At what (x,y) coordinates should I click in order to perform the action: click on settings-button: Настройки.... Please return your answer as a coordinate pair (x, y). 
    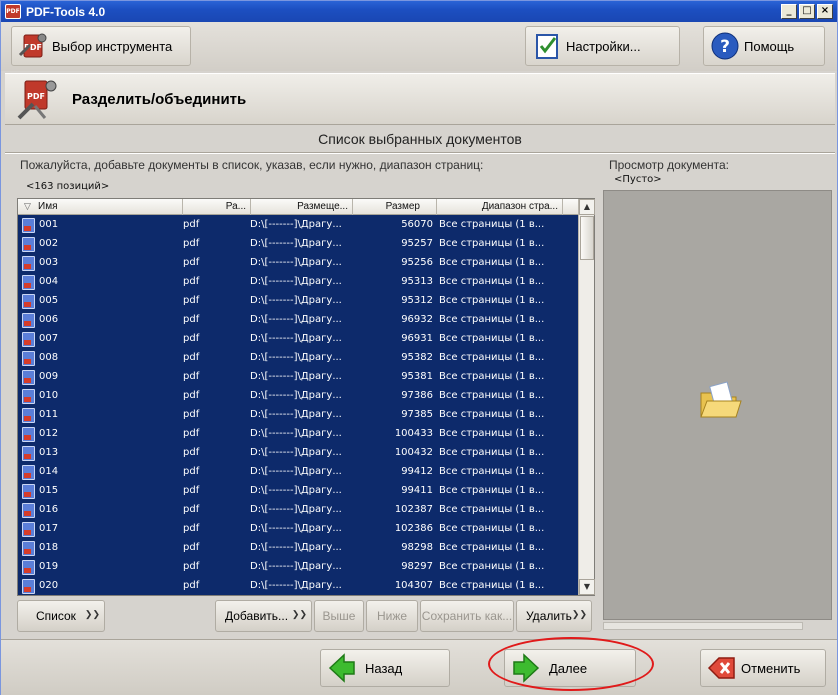
    Looking at the image, I should click on (602, 46).